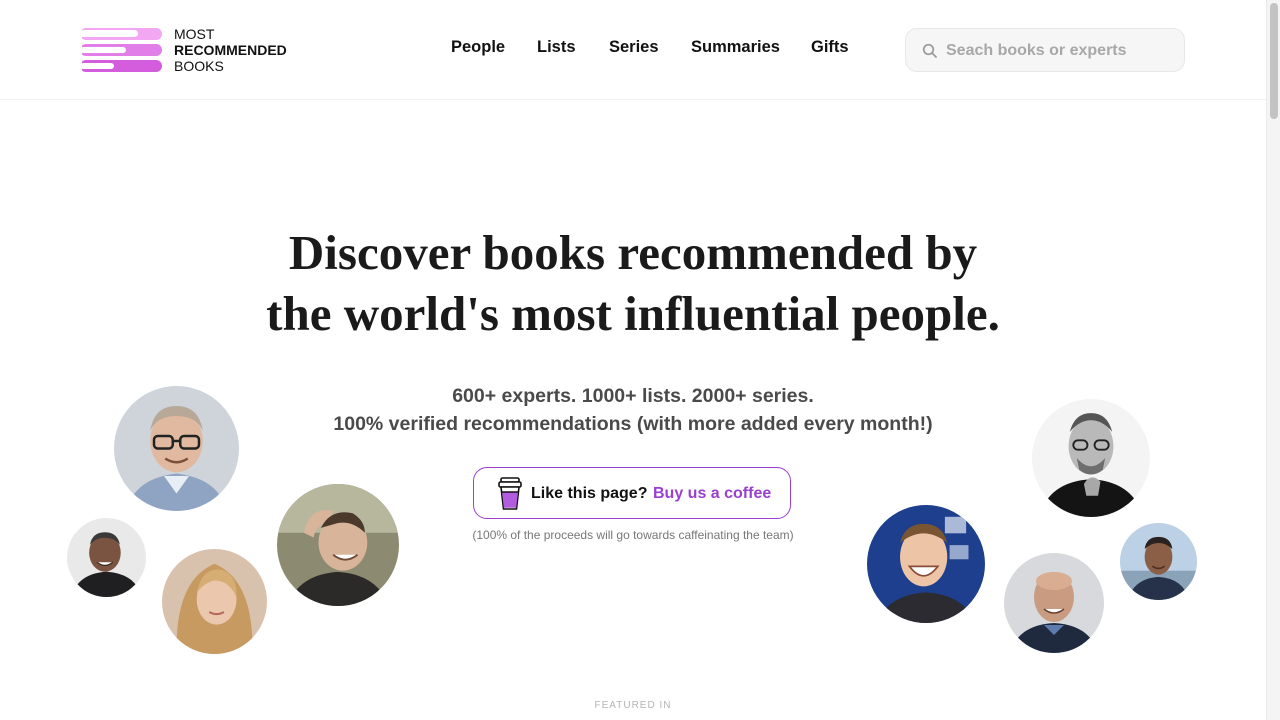 This screenshot has height=720, width=1280. What do you see at coordinates (556, 47) in the screenshot?
I see `nav-lists: Lists` at bounding box center [556, 47].